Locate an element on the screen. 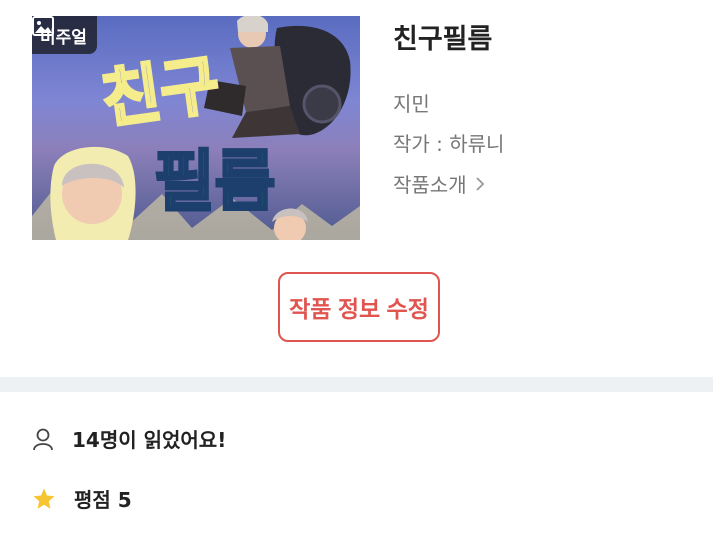 This screenshot has width=713, height=535. svg-text: 친구 is located at coordinates (160, 93).